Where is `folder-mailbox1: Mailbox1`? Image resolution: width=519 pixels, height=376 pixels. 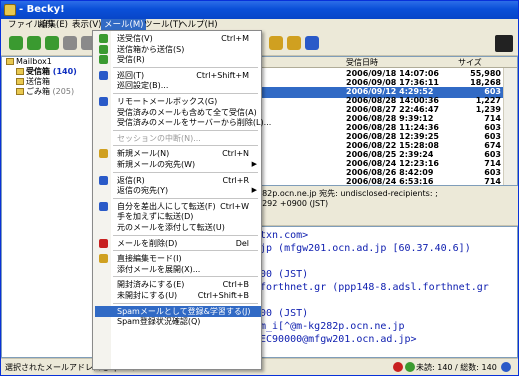
folder-mailbox1: Mailbox1 is located at coordinates (29, 62).